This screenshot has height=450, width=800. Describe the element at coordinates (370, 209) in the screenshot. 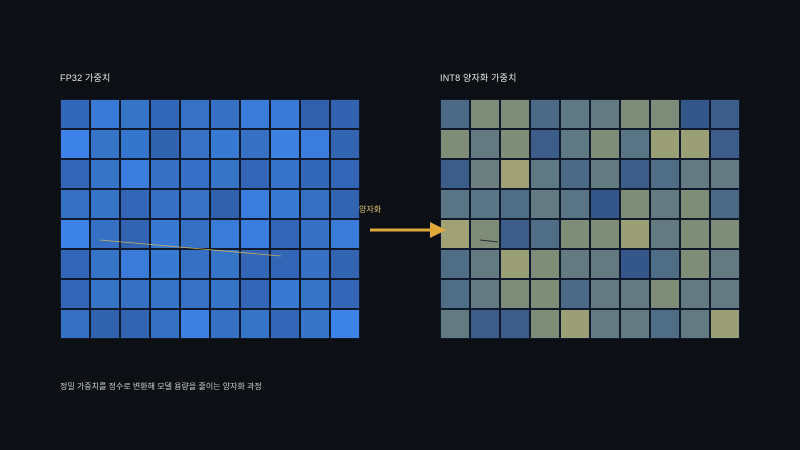

I see `quantize-arrow-label: 양자화` at that location.